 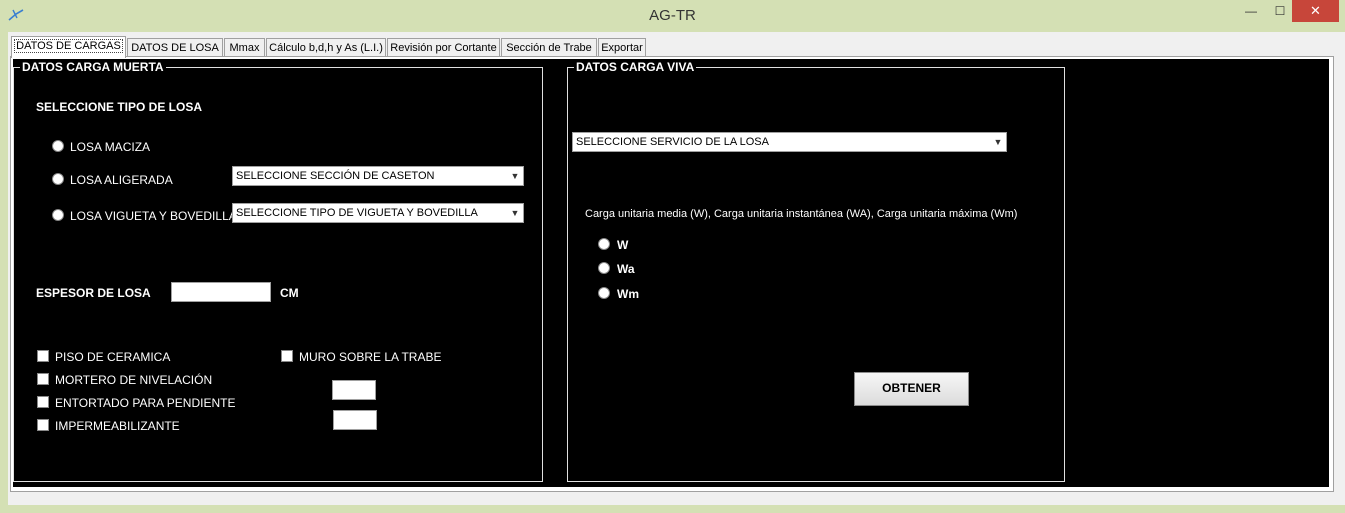 What do you see at coordinates (119, 107) in the screenshot?
I see `tipo-losa-heading: SELECCIONE TIPO DE LOSA` at bounding box center [119, 107].